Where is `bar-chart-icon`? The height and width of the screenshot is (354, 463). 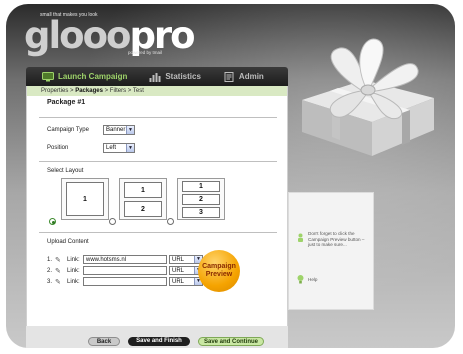 bar-chart-icon is located at coordinates (155, 77).